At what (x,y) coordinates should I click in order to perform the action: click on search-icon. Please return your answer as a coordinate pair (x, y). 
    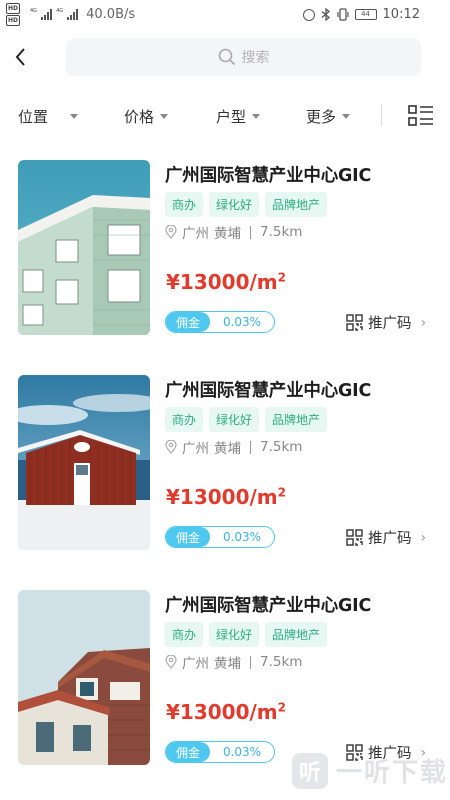
    Looking at the image, I should click on (226, 57).